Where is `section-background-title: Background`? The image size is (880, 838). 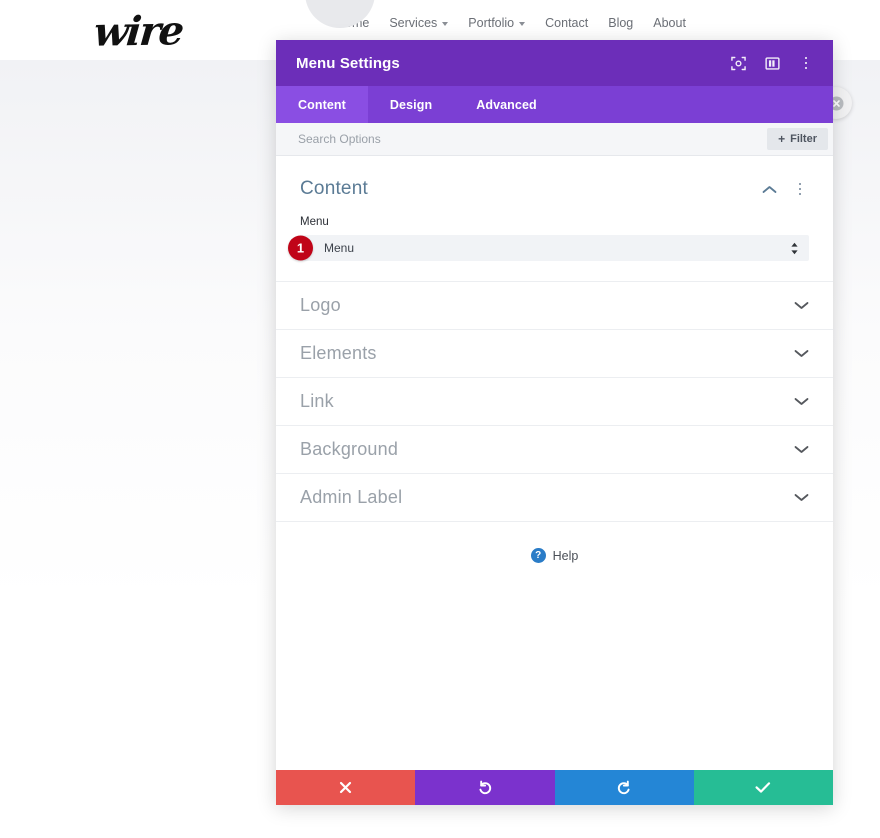 section-background-title: Background is located at coordinates (349, 449).